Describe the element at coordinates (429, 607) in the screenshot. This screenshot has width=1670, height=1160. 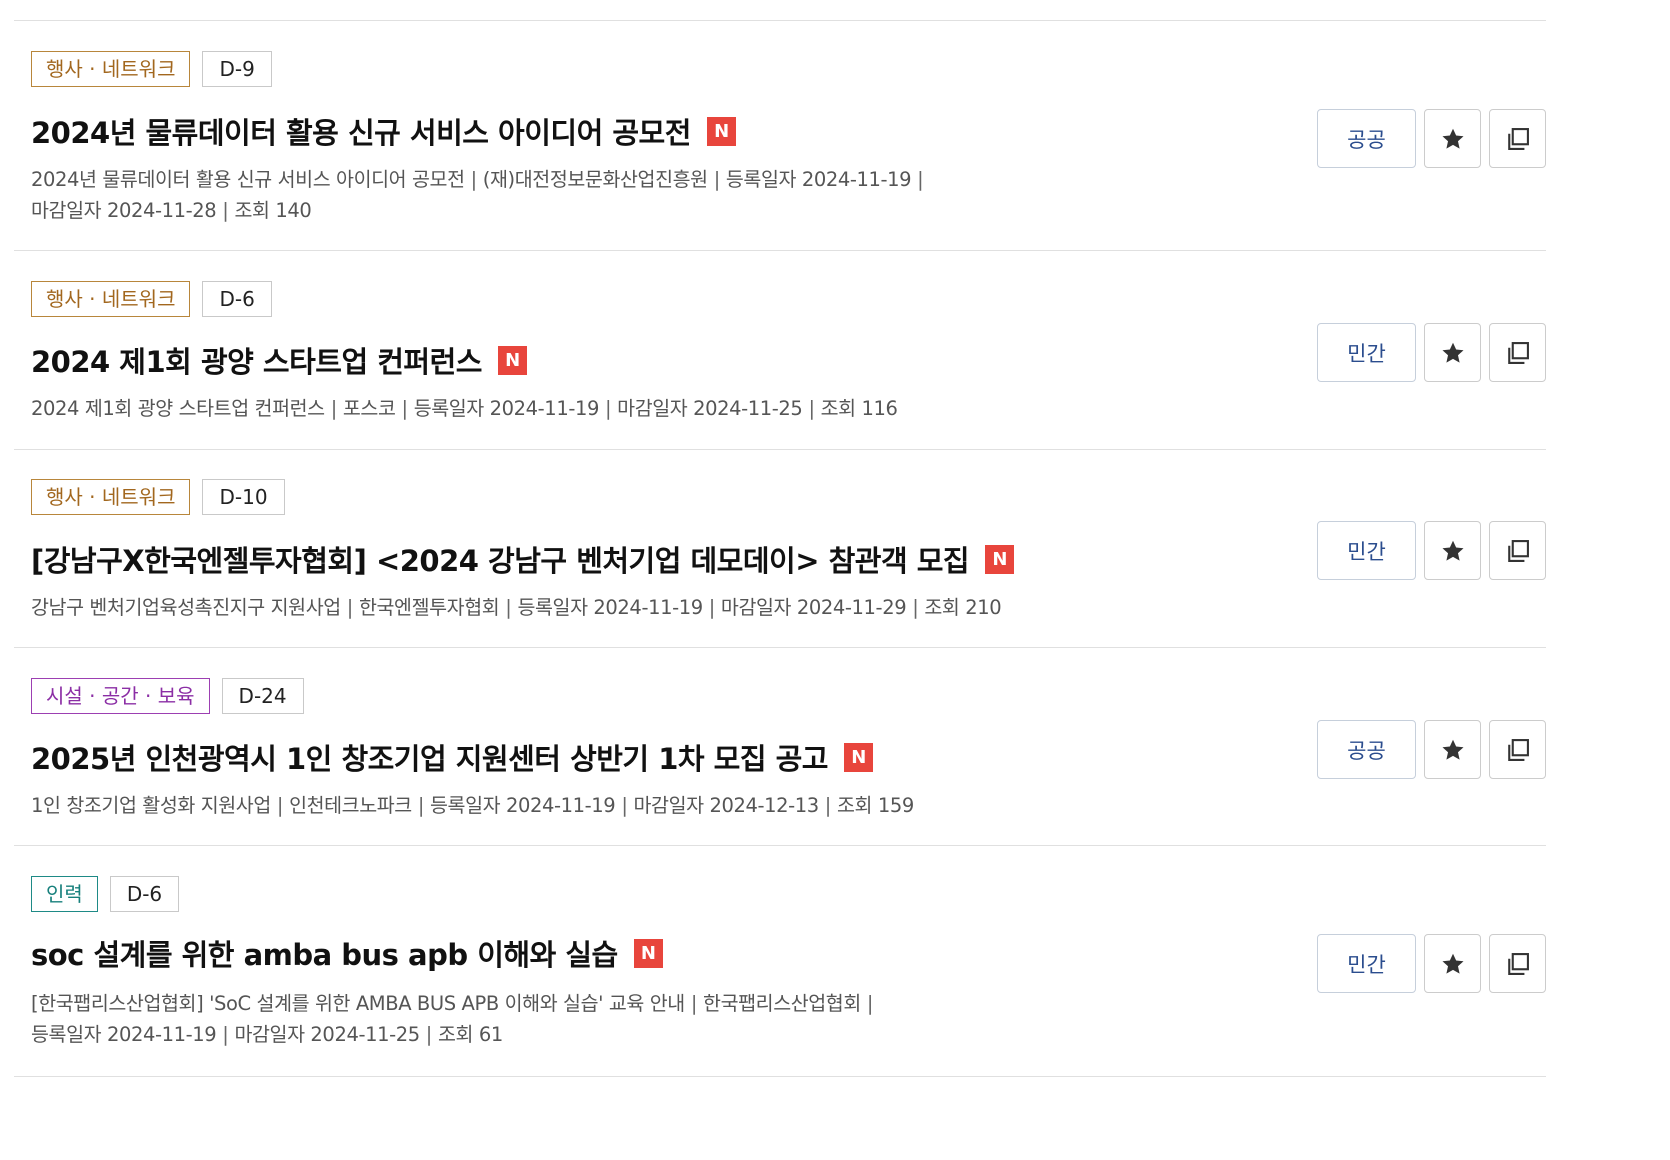
I see `meta-field: 한국엔젤투자협회` at that location.